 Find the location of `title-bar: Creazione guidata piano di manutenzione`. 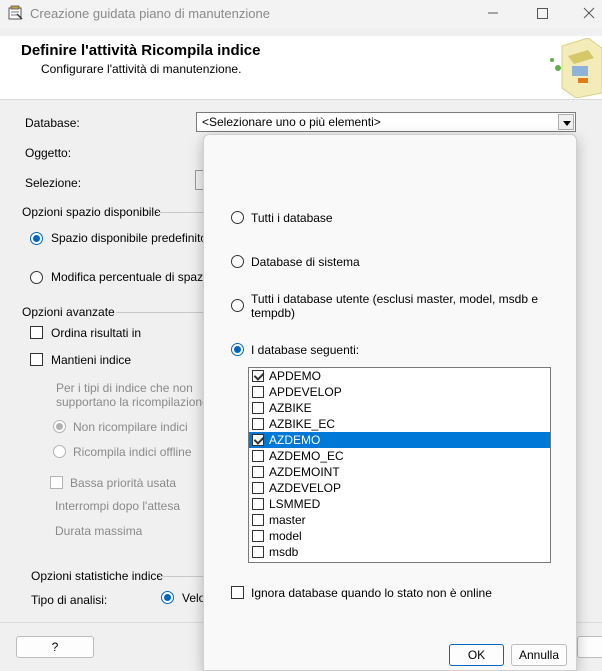

title-bar: Creazione guidata piano di manutenzione is located at coordinates (301, 14).